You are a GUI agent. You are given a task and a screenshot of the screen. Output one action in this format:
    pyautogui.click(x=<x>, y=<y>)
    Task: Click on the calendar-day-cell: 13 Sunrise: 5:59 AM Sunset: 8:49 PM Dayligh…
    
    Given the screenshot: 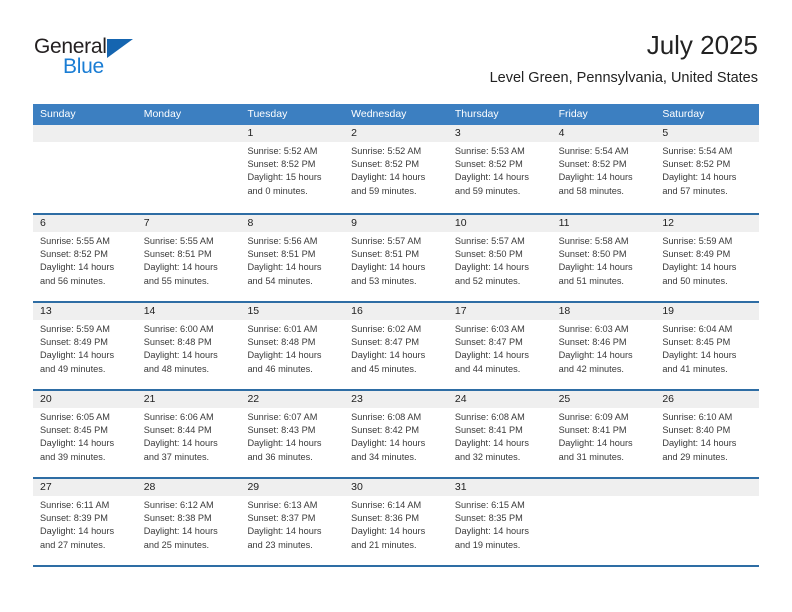 What is the action you would take?
    pyautogui.click(x=85, y=346)
    